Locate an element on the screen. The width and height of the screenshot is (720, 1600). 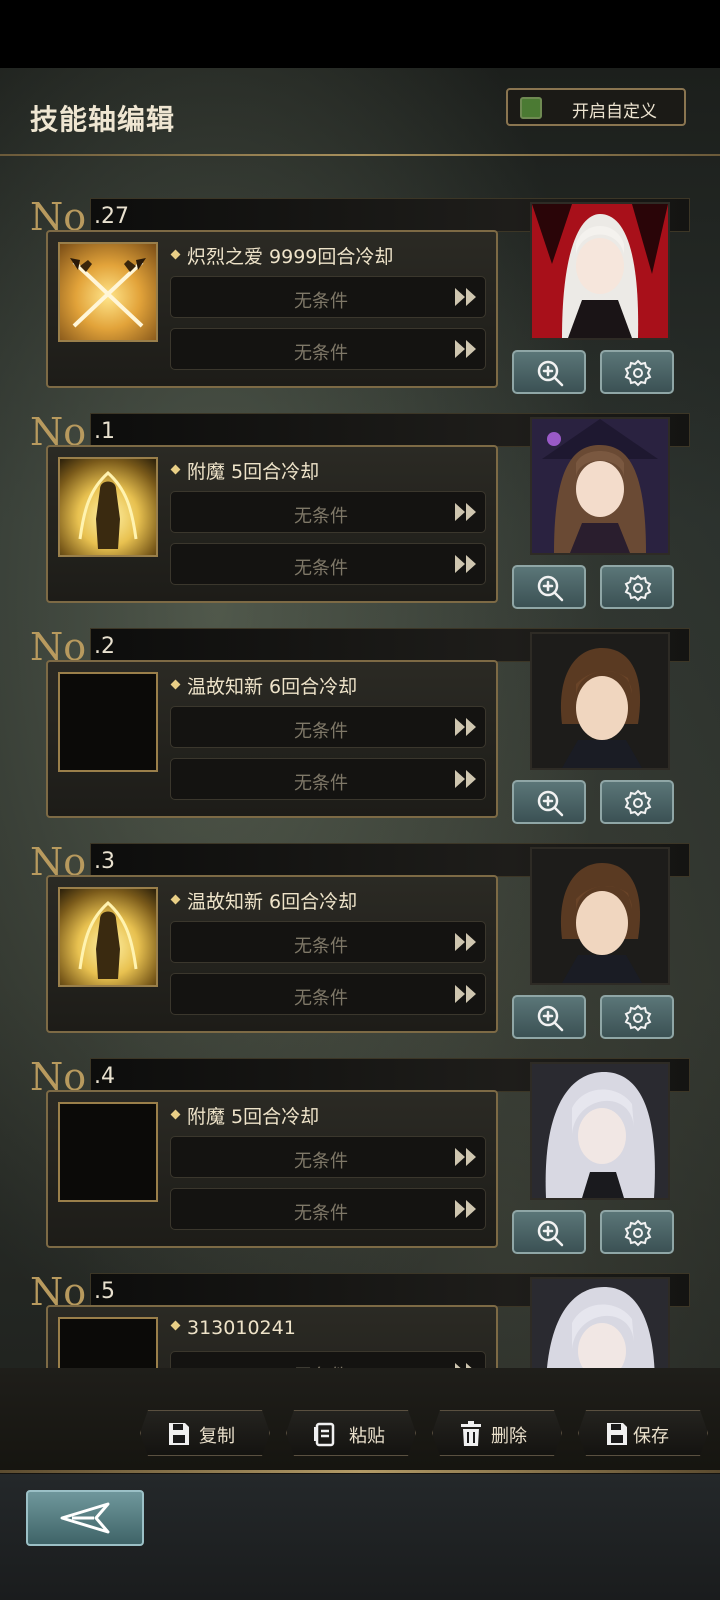
skill-card: 附魔 5回合冷却 无条件 无条件 is located at coordinates (272, 524).